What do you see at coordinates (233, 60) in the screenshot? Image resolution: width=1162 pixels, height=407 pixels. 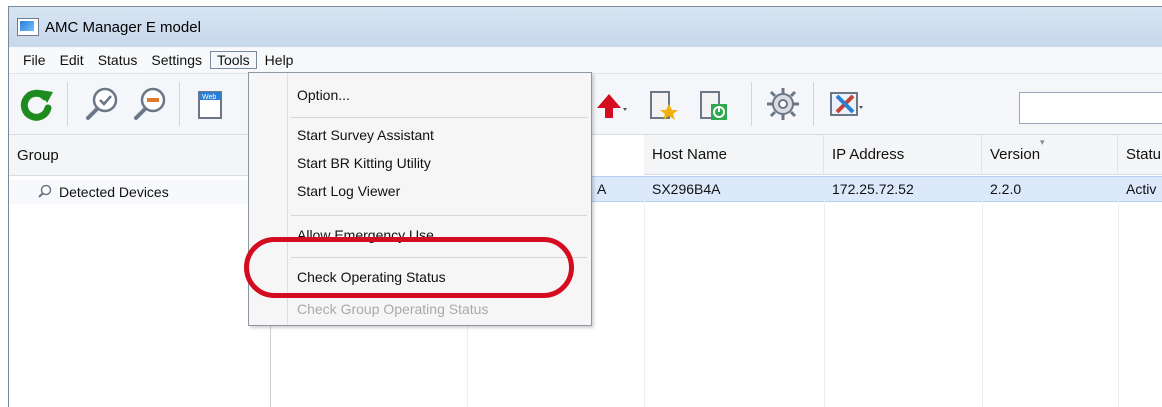 I see `menu-tools: Tools` at bounding box center [233, 60].